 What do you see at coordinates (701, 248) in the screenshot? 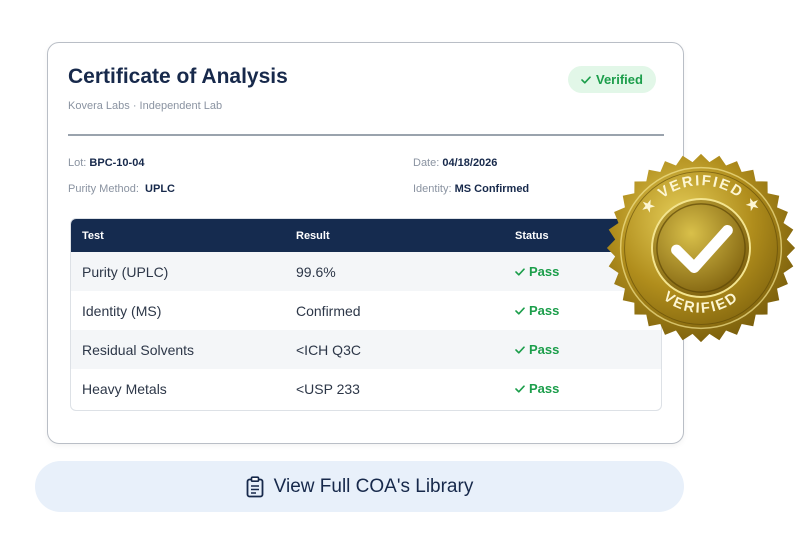
I see `verified-seal: ★ VERIFIED ★ VERIFIED` at bounding box center [701, 248].